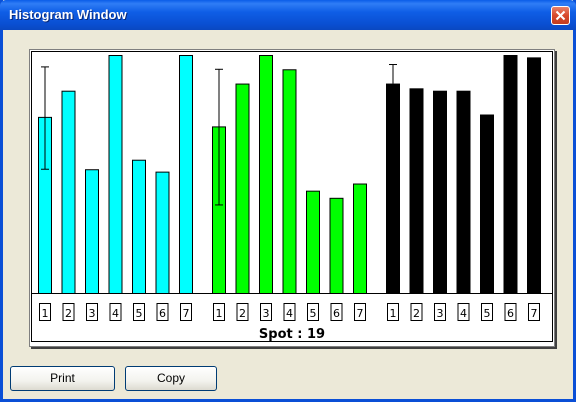  I want to click on title-bar: Histogram Window, so click(288, 15).